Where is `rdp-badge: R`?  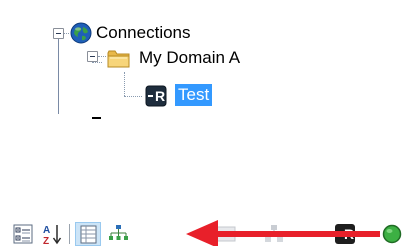
rdp-badge: R is located at coordinates (349, 234).